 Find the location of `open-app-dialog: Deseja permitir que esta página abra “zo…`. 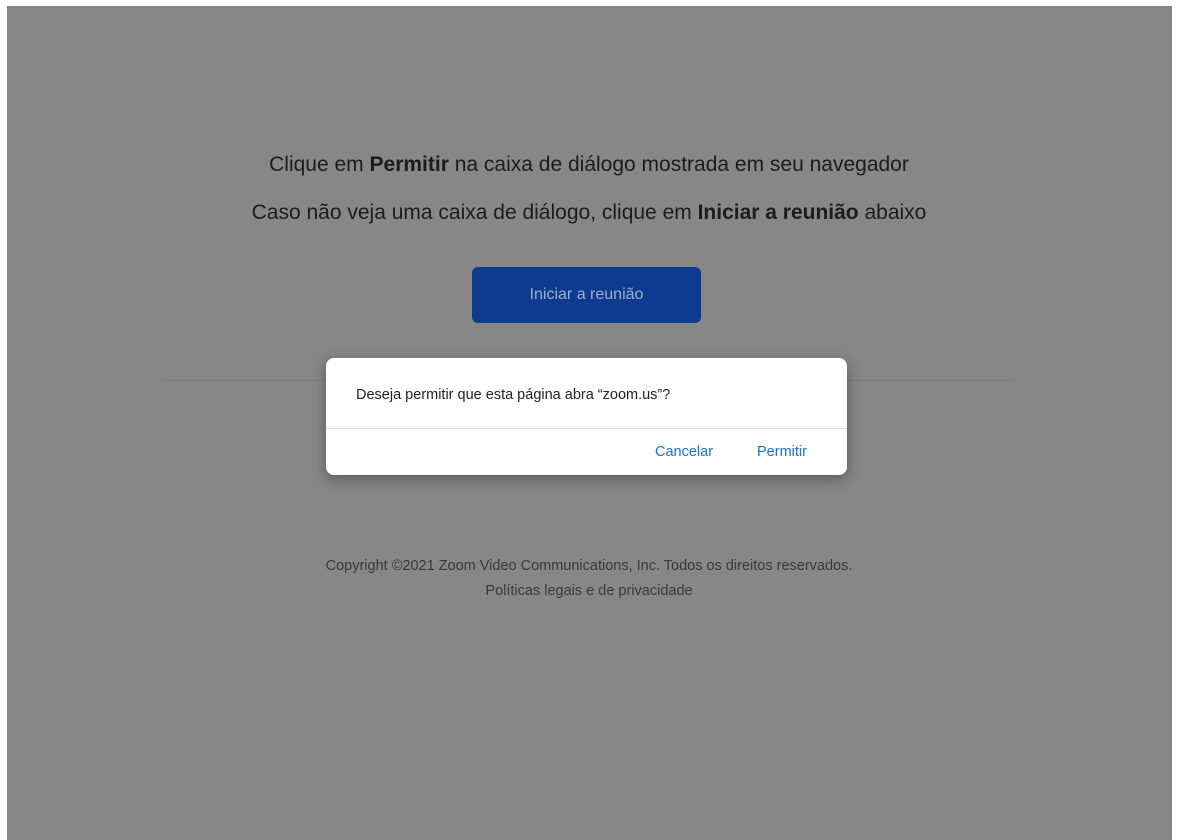

open-app-dialog: Deseja permitir que esta página abra “zo… is located at coordinates (586, 416).